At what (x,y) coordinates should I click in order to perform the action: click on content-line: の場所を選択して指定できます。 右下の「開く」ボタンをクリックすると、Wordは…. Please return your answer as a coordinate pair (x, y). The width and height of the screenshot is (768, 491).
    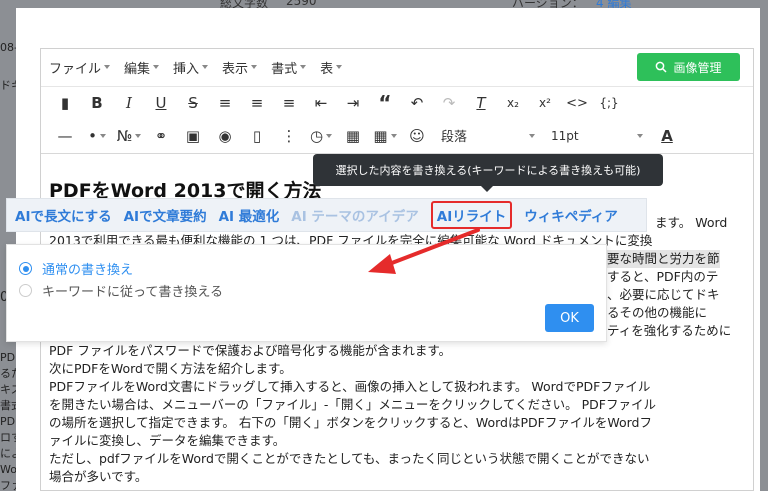
    Looking at the image, I should click on (350, 422).